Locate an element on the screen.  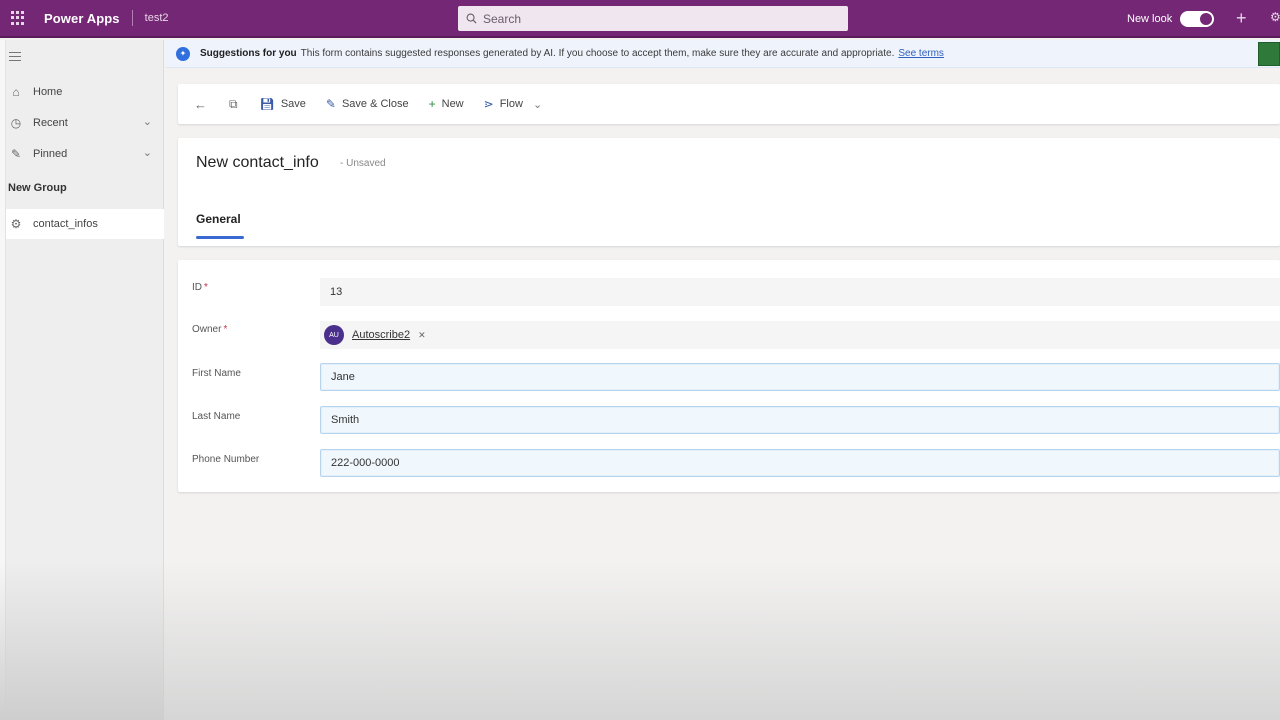
header-divider is located at coordinates (132, 18).